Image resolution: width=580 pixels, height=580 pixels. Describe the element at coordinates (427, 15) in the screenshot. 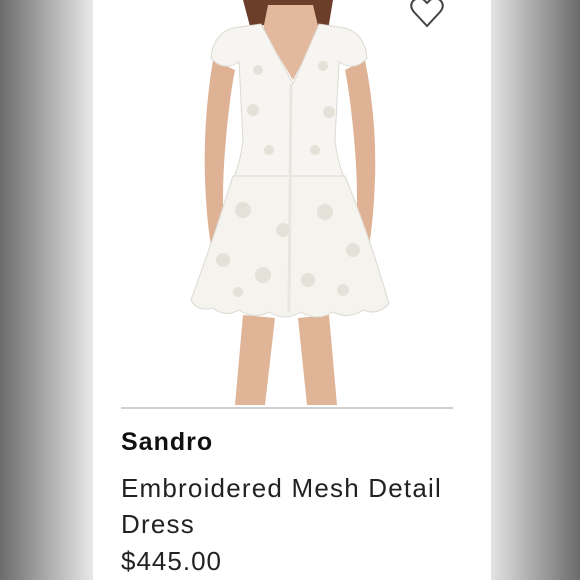

I see `heart-outline-icon` at that location.